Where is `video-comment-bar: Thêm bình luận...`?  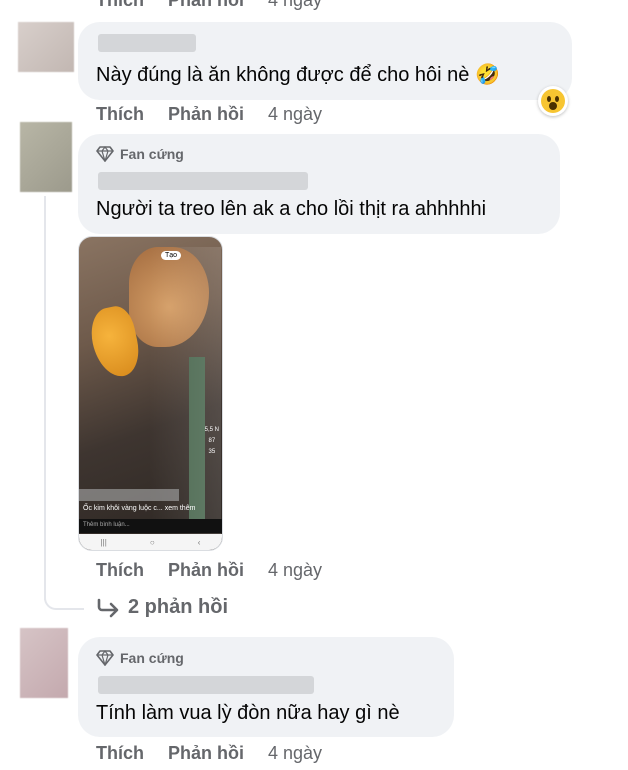 video-comment-bar: Thêm bình luận... is located at coordinates (150, 526).